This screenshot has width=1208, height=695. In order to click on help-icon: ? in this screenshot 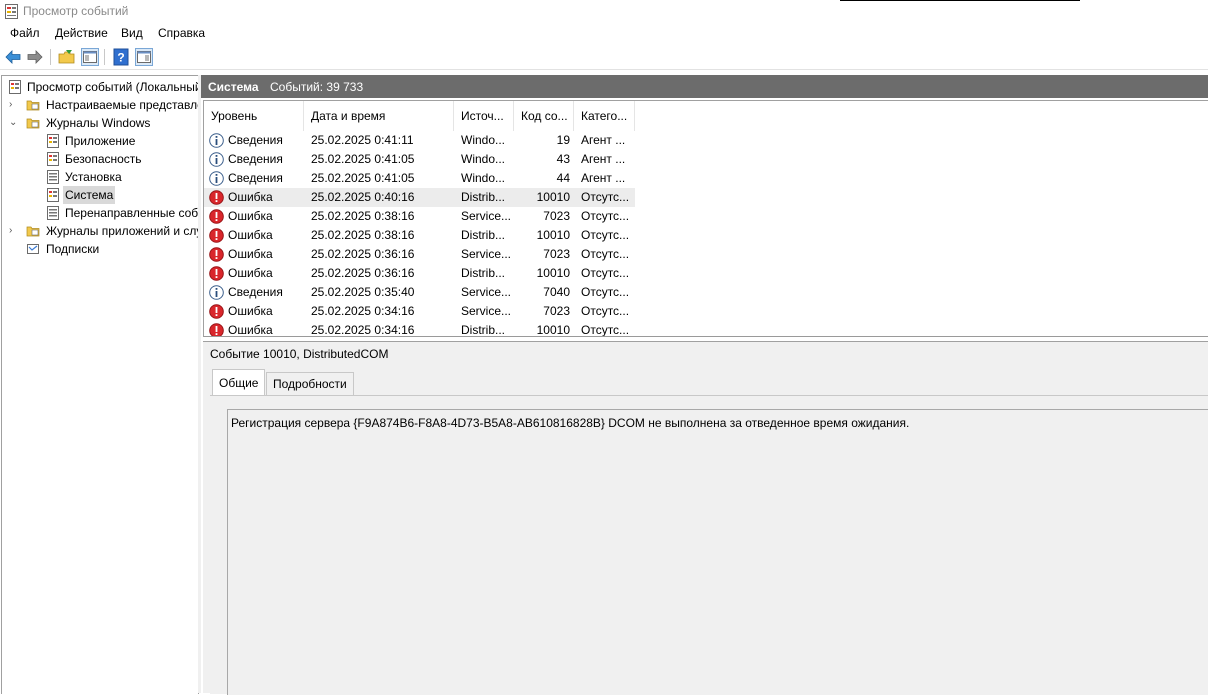, I will do `click(121, 57)`.